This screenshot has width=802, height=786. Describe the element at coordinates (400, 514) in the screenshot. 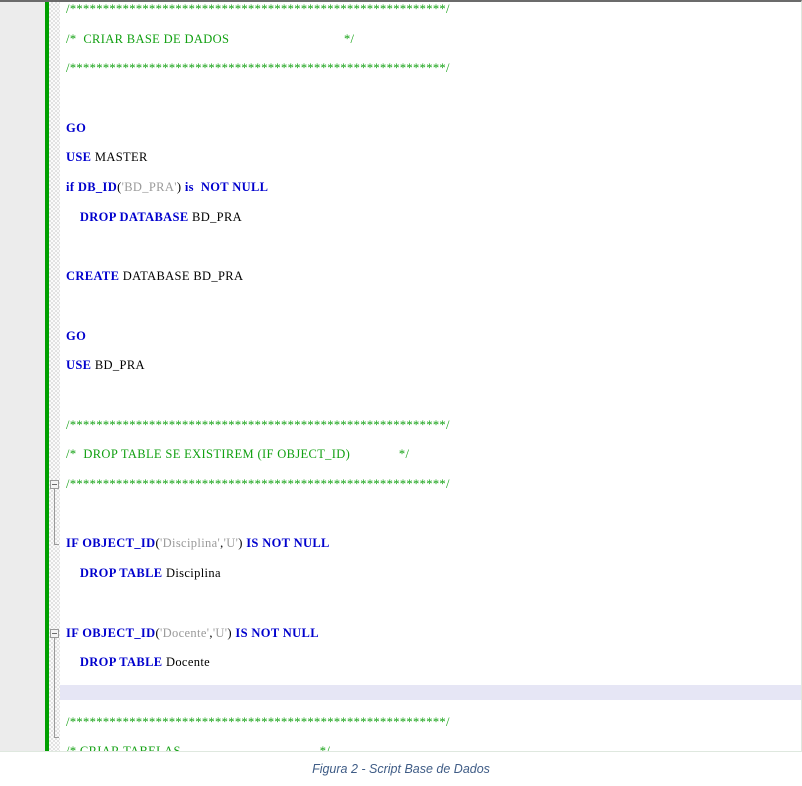

I see `code-line: 18` at that location.